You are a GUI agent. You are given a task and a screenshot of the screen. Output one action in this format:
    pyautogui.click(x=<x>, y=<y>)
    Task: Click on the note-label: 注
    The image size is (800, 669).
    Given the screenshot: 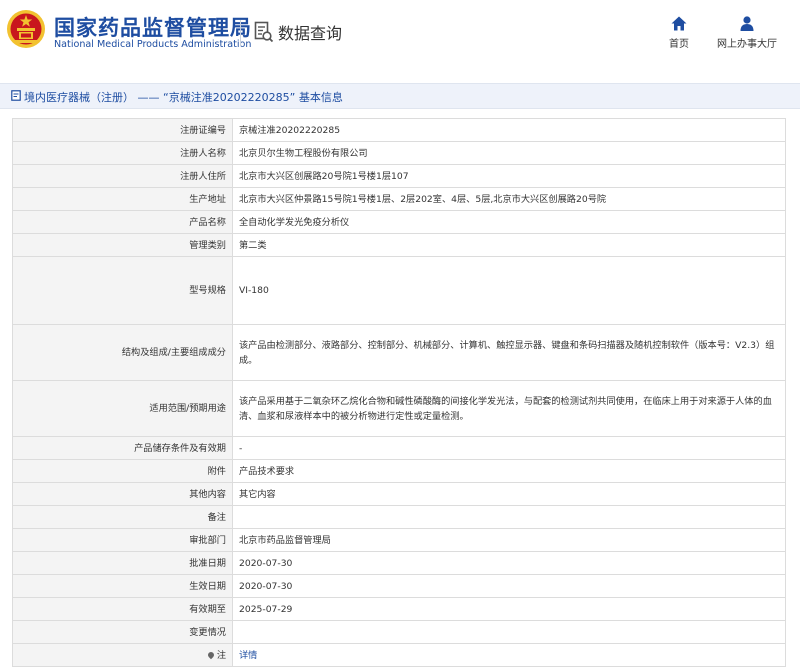 What is the action you would take?
    pyautogui.click(x=221, y=655)
    